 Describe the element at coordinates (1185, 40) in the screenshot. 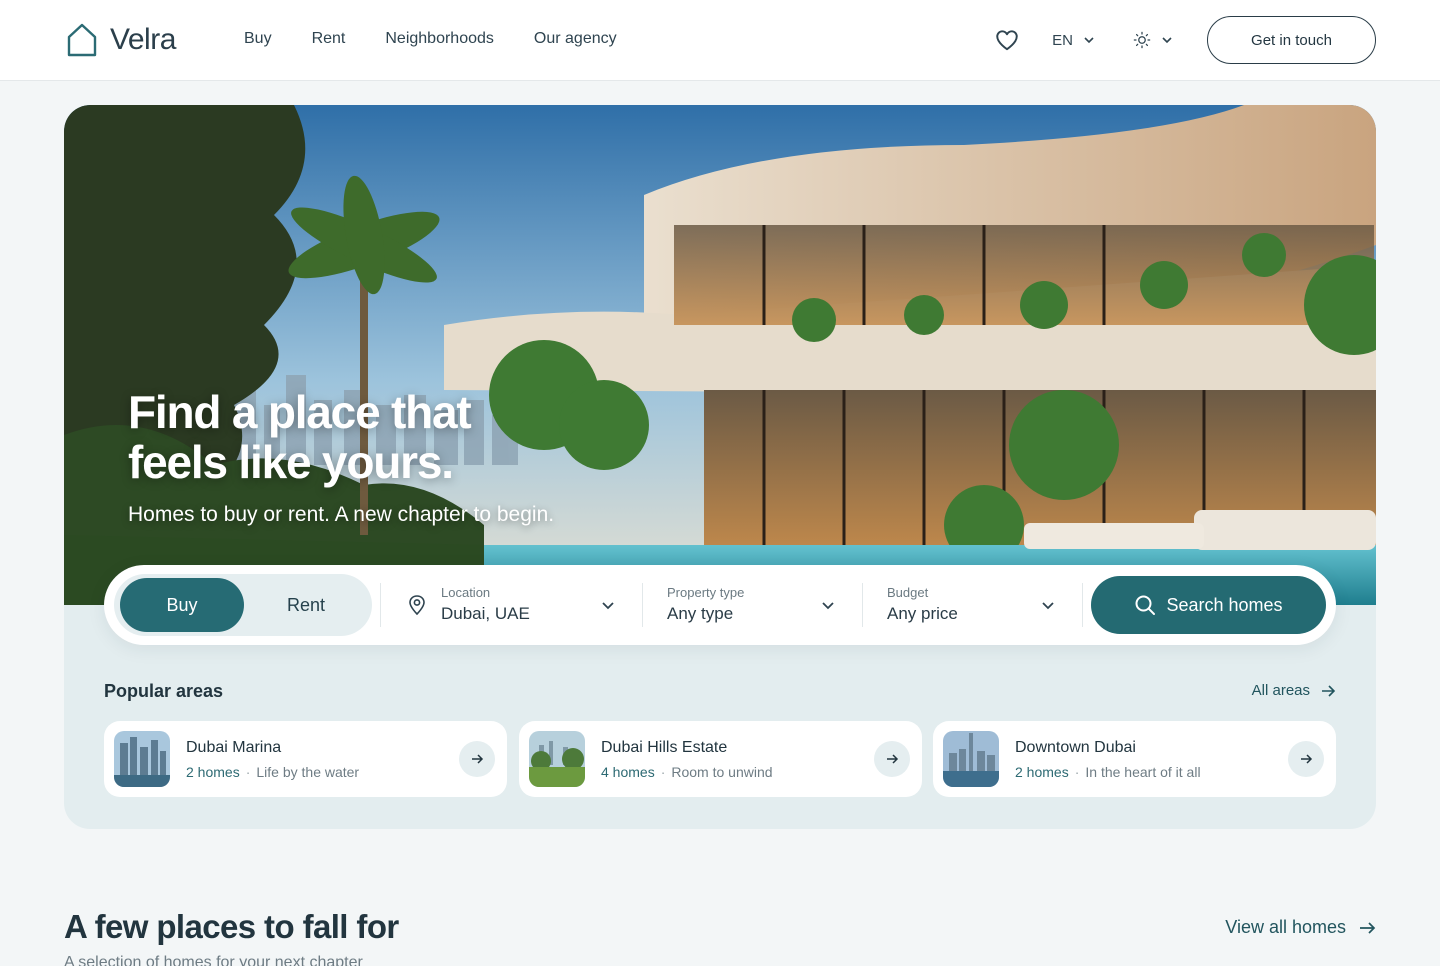

I see `header-actions: EN Get in touch` at that location.